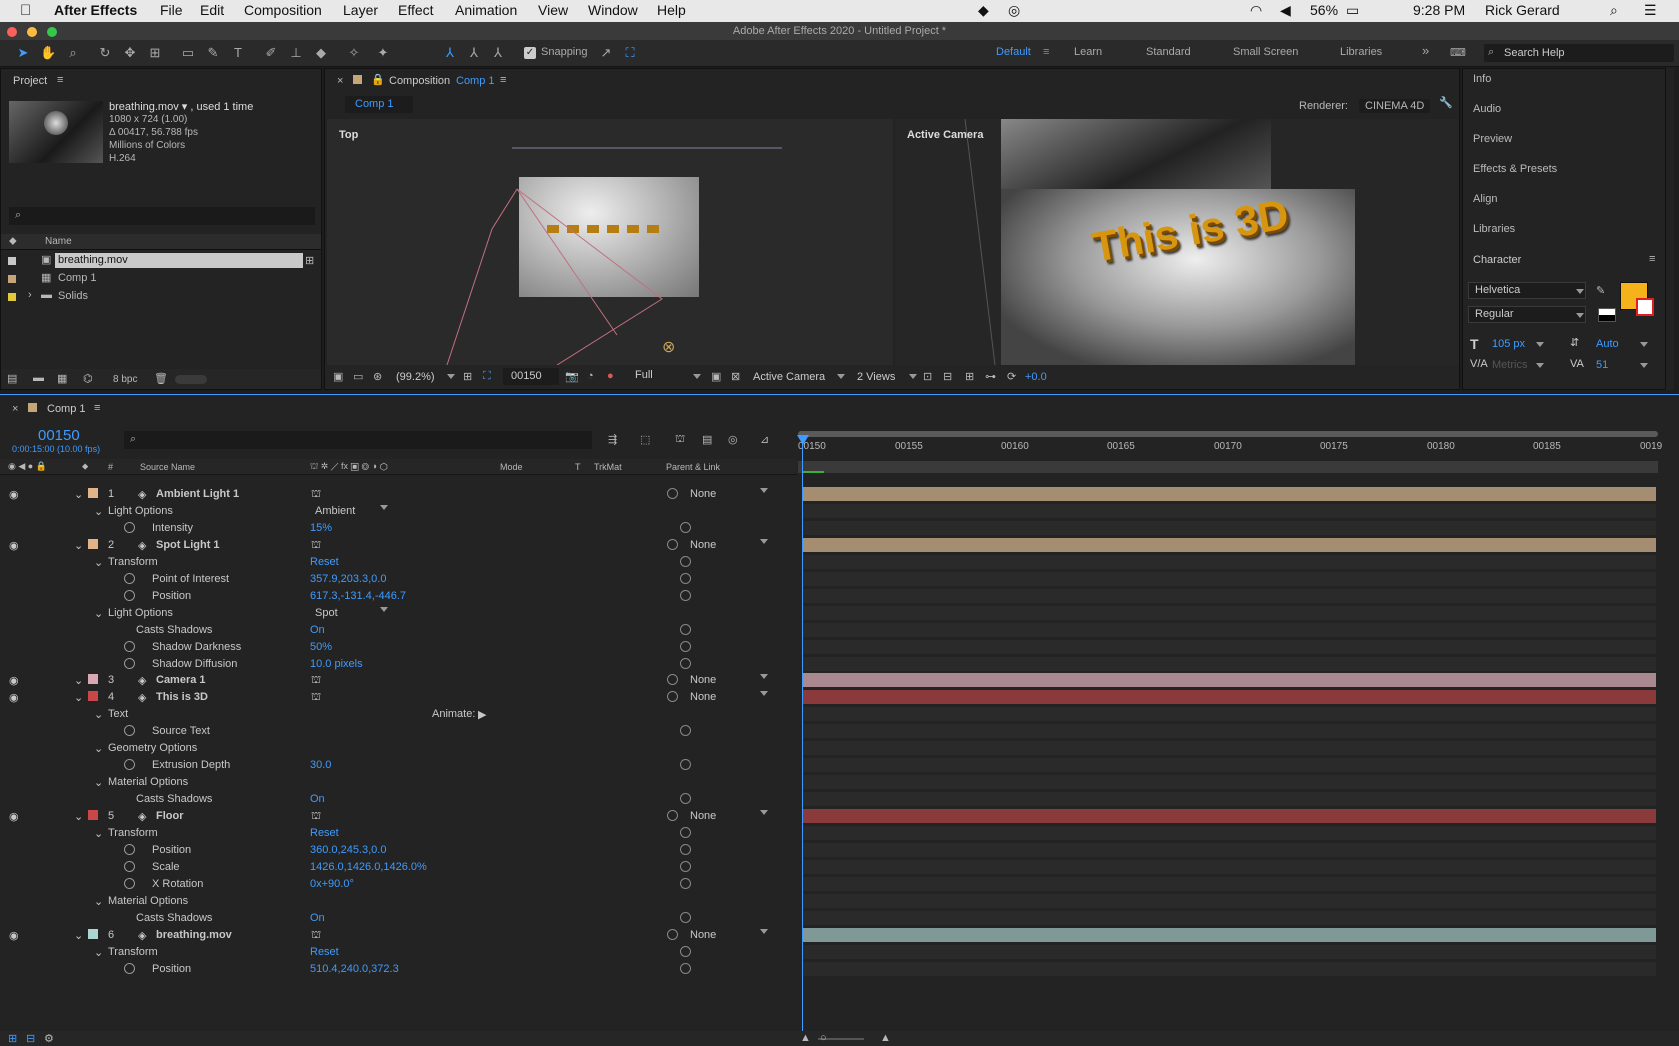 This screenshot has width=1679, height=1046. Describe the element at coordinates (1644, 344) in the screenshot. I see `leading-dropdown-icon` at that location.